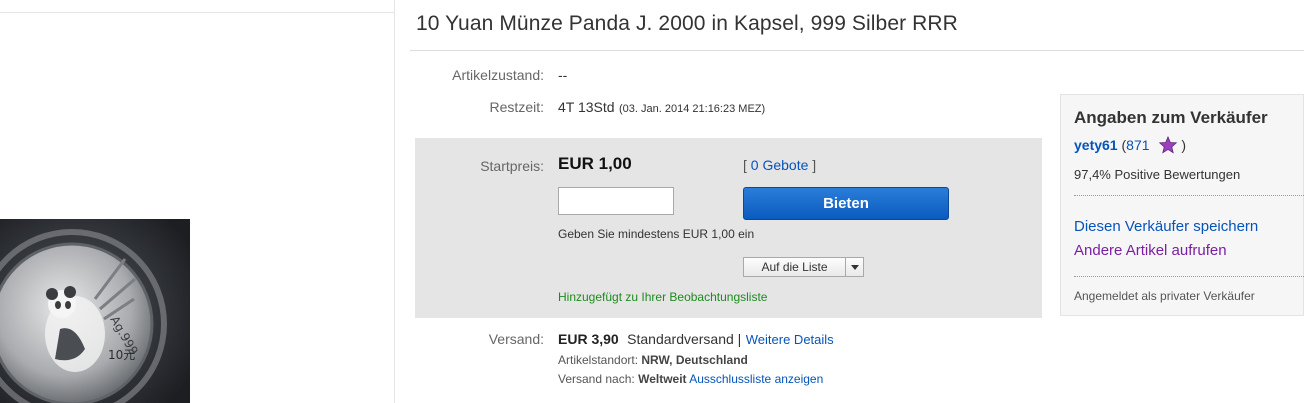  What do you see at coordinates (1168, 145) in the screenshot?
I see `purple-star-icon` at bounding box center [1168, 145].